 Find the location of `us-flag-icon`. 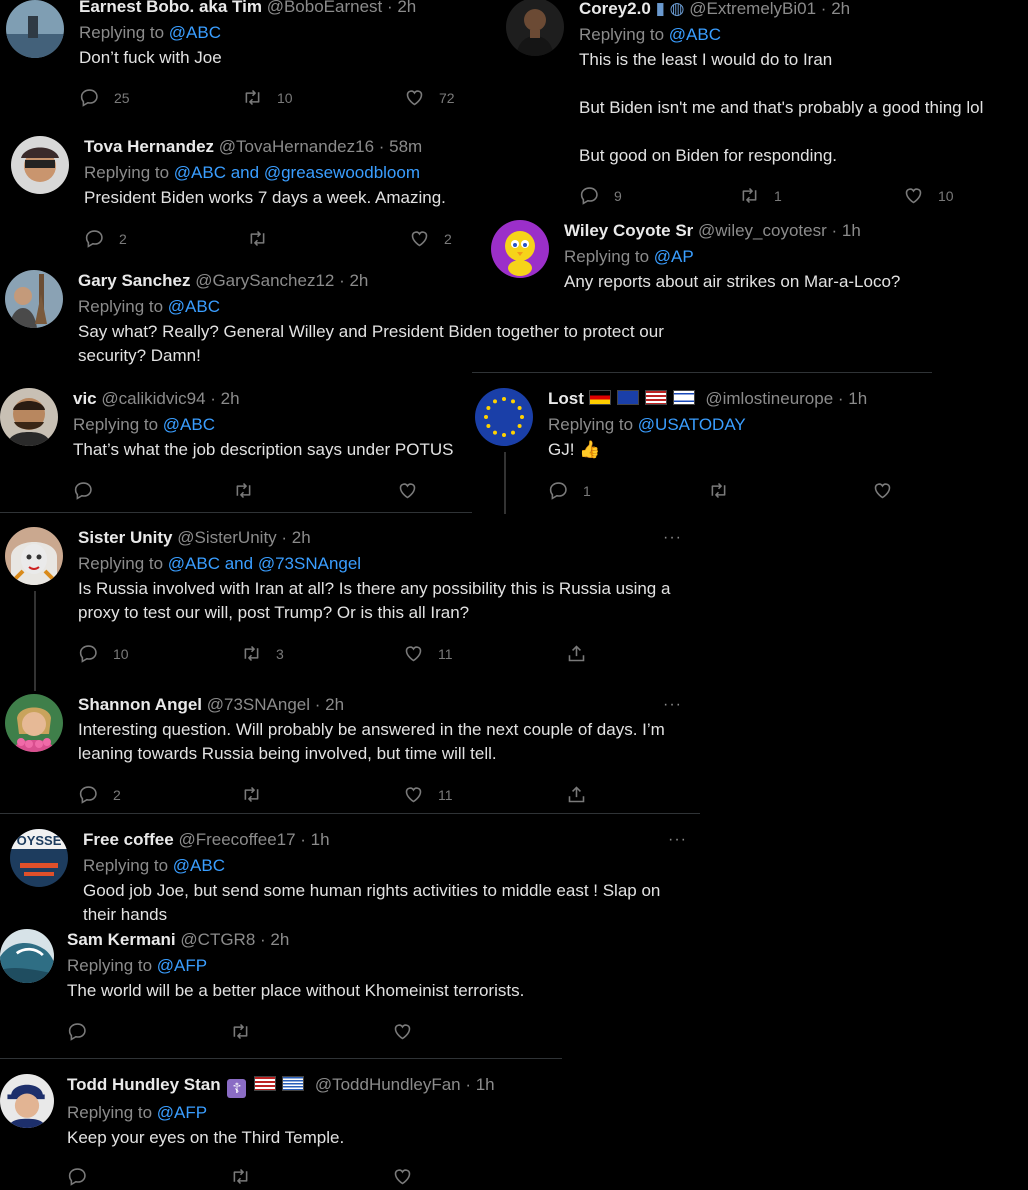

us-flag-icon is located at coordinates (655, 397).